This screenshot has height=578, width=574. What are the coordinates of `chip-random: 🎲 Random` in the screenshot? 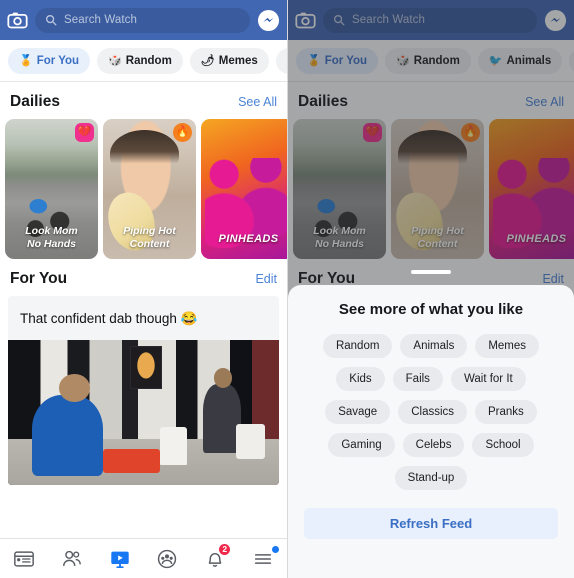 It's located at (140, 60).